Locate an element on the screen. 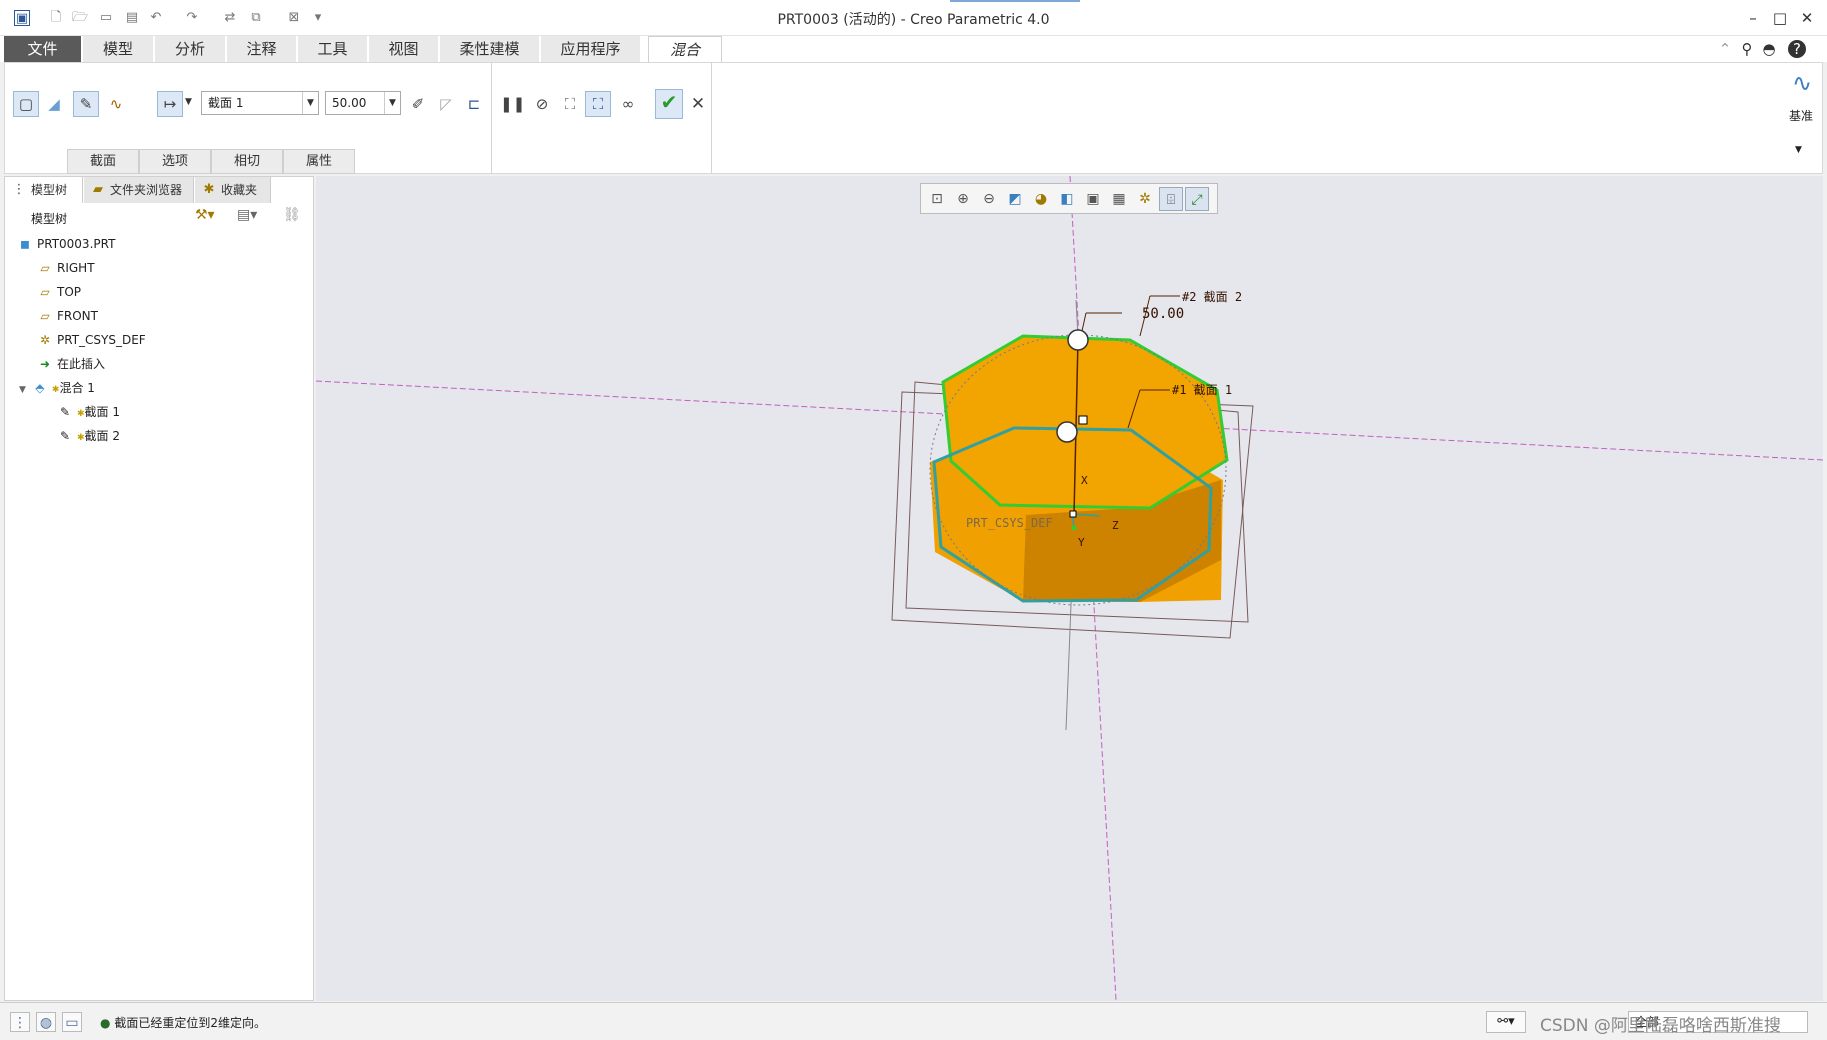 This screenshot has height=1040, width=1827. tree-item-blend: ▼ ⬘ ✱混合 1 is located at coordinates (57, 388).